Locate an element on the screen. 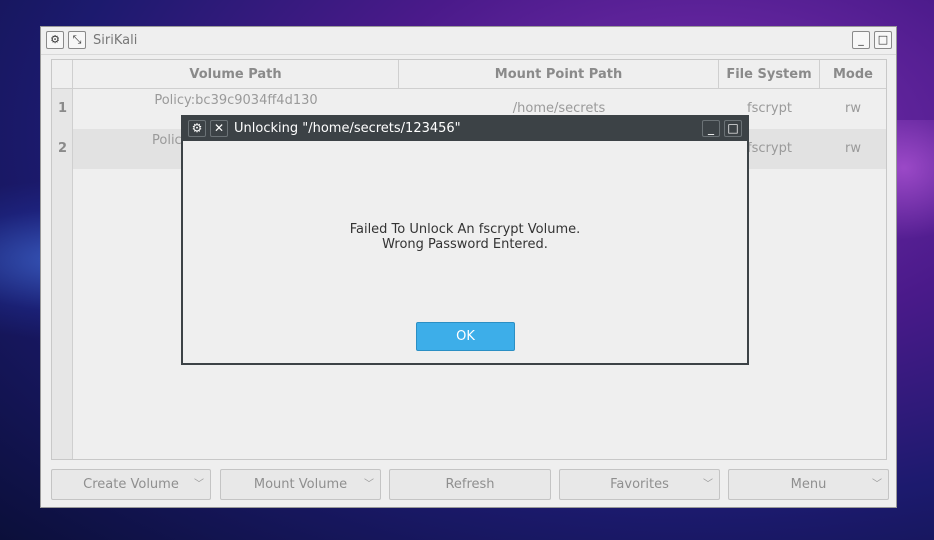  main-titlebar: ⚙ ⤡ SiriKali _ □ is located at coordinates (468, 41).